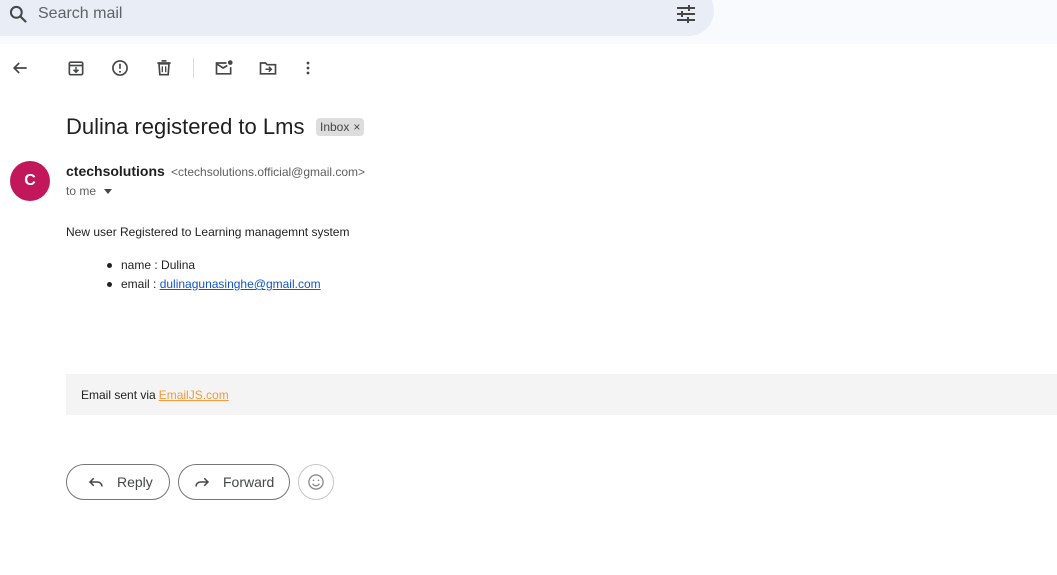  What do you see at coordinates (335, 127) in the screenshot?
I see `label-text: Inbox` at bounding box center [335, 127].